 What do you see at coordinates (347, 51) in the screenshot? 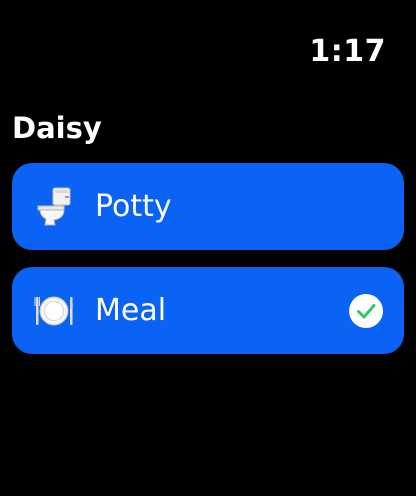
I see `status-time: 1:17` at bounding box center [347, 51].